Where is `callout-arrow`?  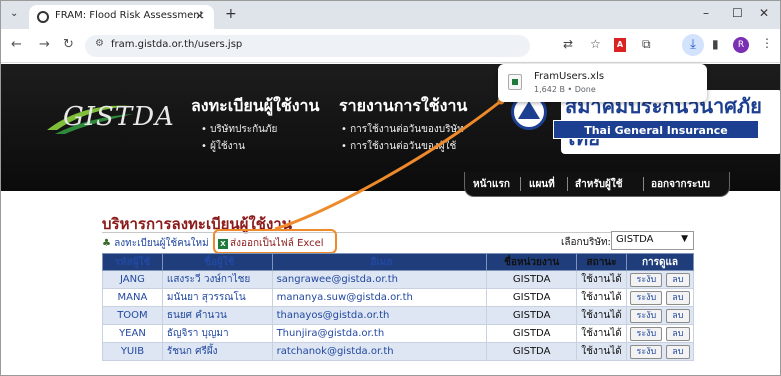
callout-arrow is located at coordinates (389, 164).